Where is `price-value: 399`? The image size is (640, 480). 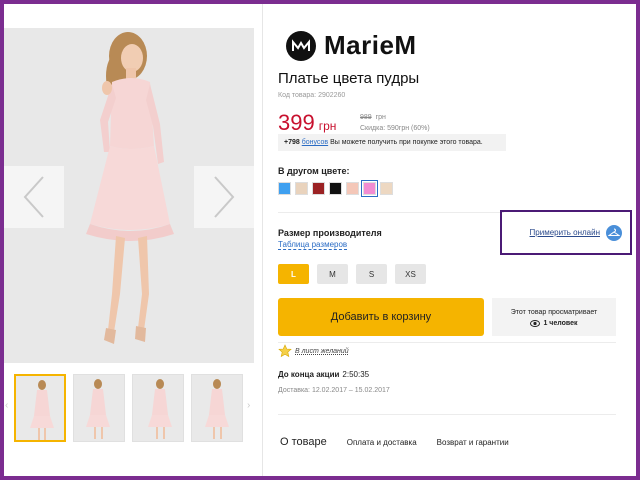 price-value: 399 is located at coordinates (296, 122).